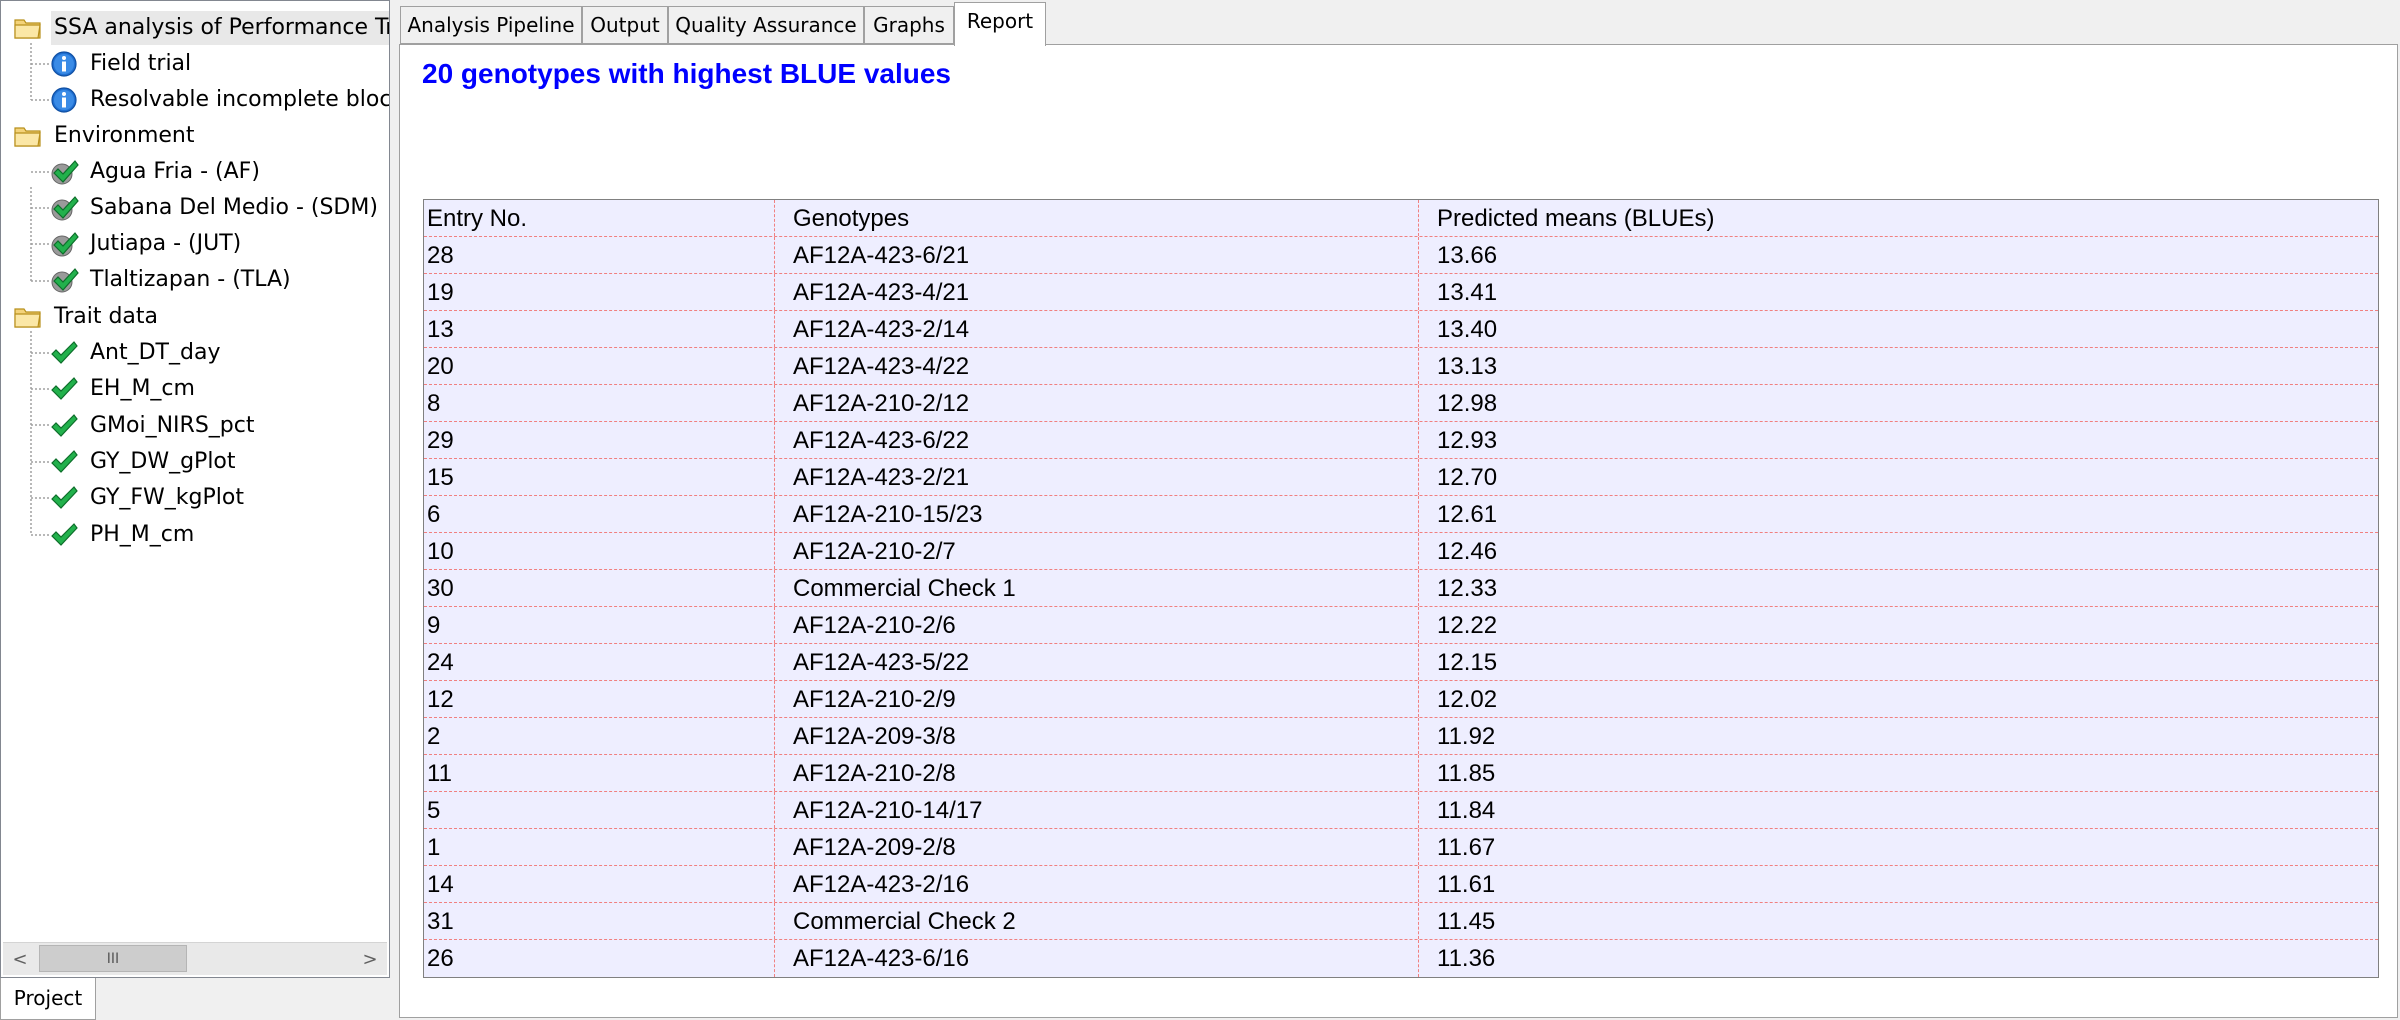 Image resolution: width=2400 pixels, height=1020 pixels. What do you see at coordinates (190, 279) in the screenshot?
I see `tree-item-label: Tlaltizapan - (TLA)` at bounding box center [190, 279].